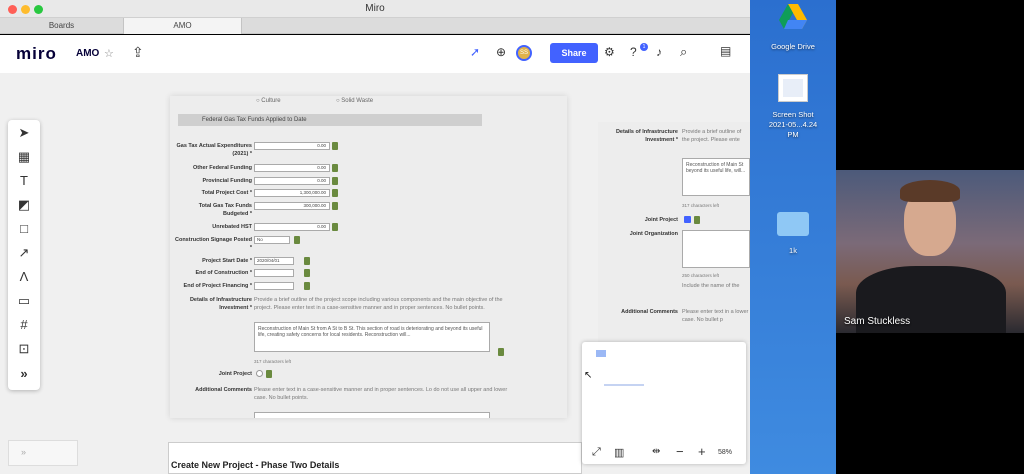 The height and width of the screenshot is (474, 1024). What do you see at coordinates (292, 206) in the screenshot?
I see `field-input: 300,000.00` at bounding box center [292, 206].